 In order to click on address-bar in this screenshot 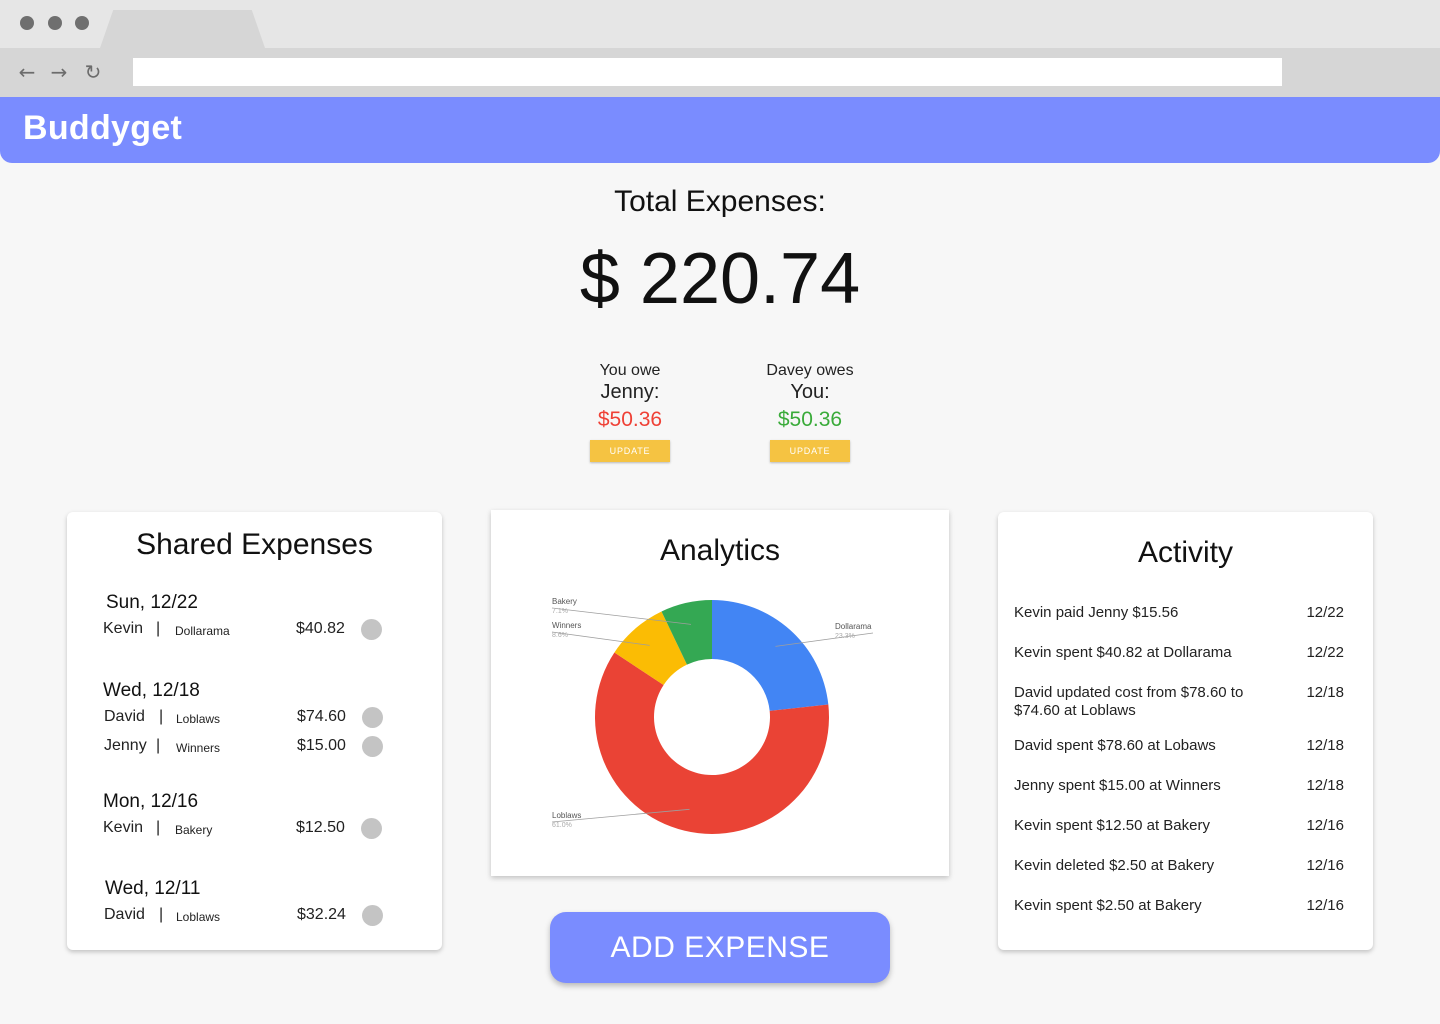, I will do `click(707, 72)`.